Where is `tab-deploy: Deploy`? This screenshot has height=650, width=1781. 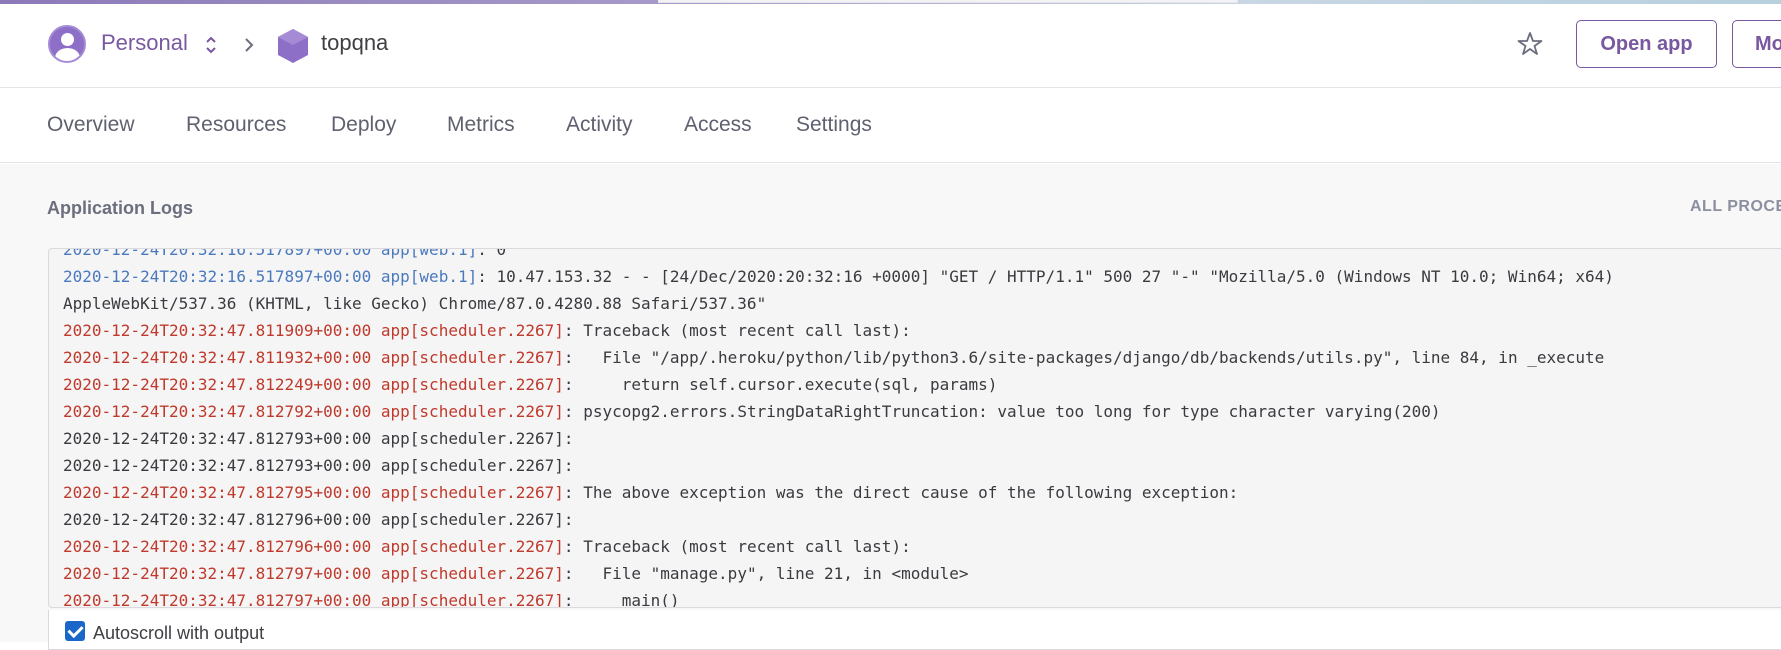 tab-deploy: Deploy is located at coordinates (363, 125).